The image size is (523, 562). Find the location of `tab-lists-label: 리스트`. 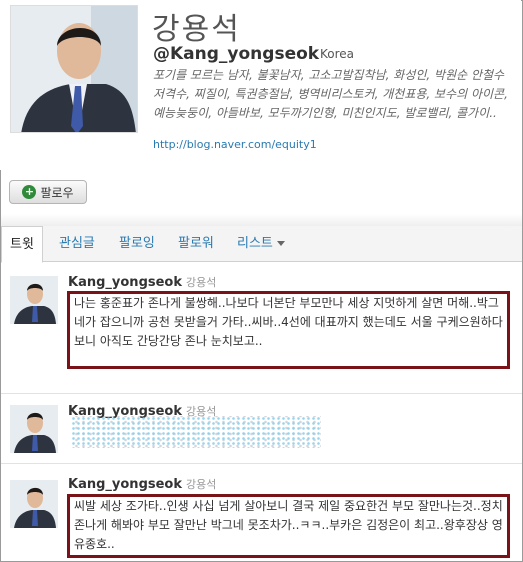

tab-lists-label: 리스트 is located at coordinates (255, 243).